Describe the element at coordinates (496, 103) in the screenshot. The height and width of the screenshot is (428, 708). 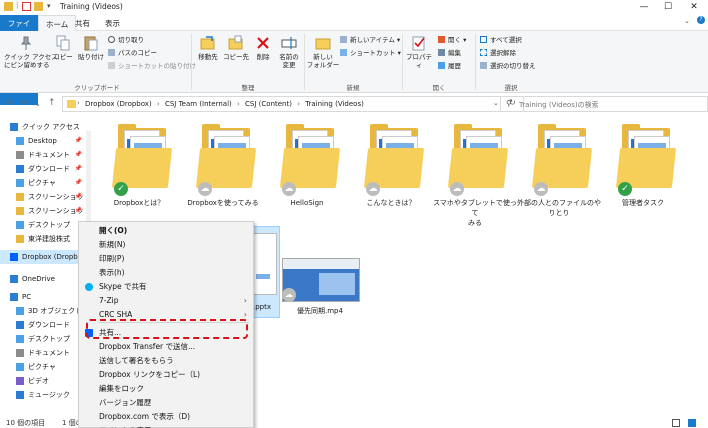
I see `address-dropdown-icon: ⌄` at that location.